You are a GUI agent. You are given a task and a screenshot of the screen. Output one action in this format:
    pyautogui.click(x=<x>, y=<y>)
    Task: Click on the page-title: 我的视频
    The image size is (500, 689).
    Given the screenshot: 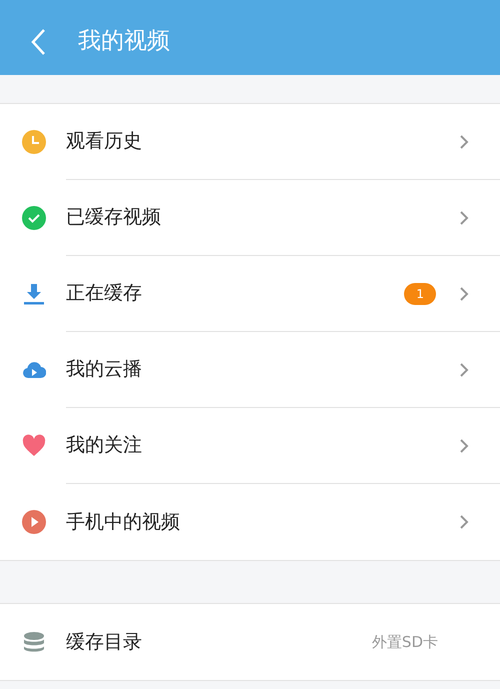 What is the action you would take?
    pyautogui.click(x=124, y=41)
    